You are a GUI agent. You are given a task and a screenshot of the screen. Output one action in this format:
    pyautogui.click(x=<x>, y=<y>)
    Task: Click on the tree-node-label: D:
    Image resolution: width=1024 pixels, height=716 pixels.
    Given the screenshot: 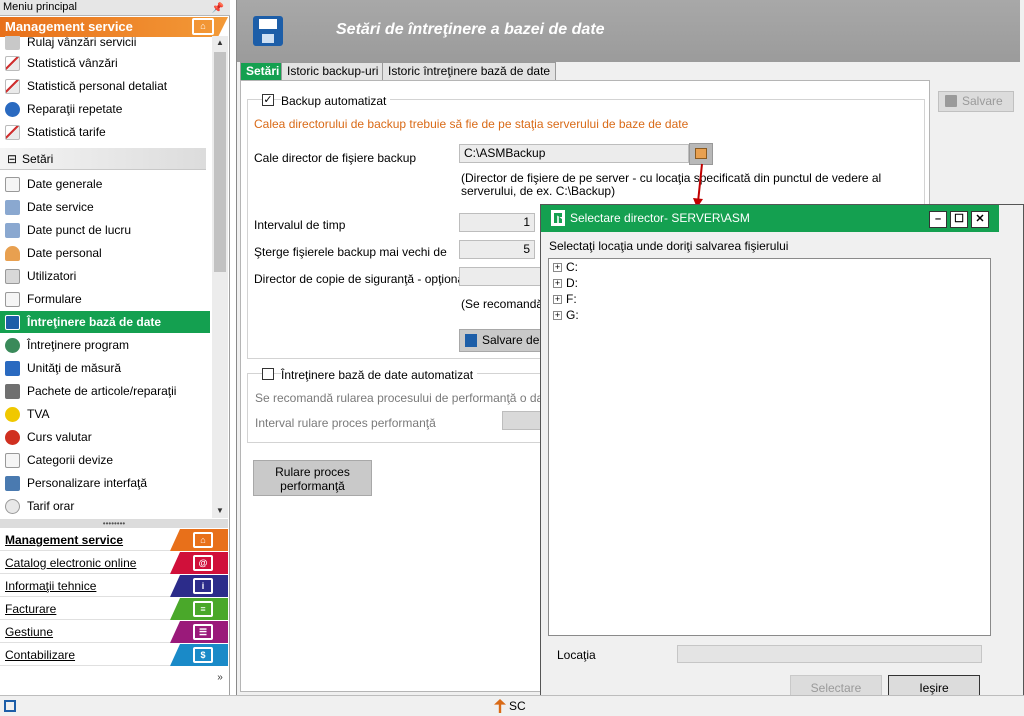 What is the action you would take?
    pyautogui.click(x=572, y=283)
    